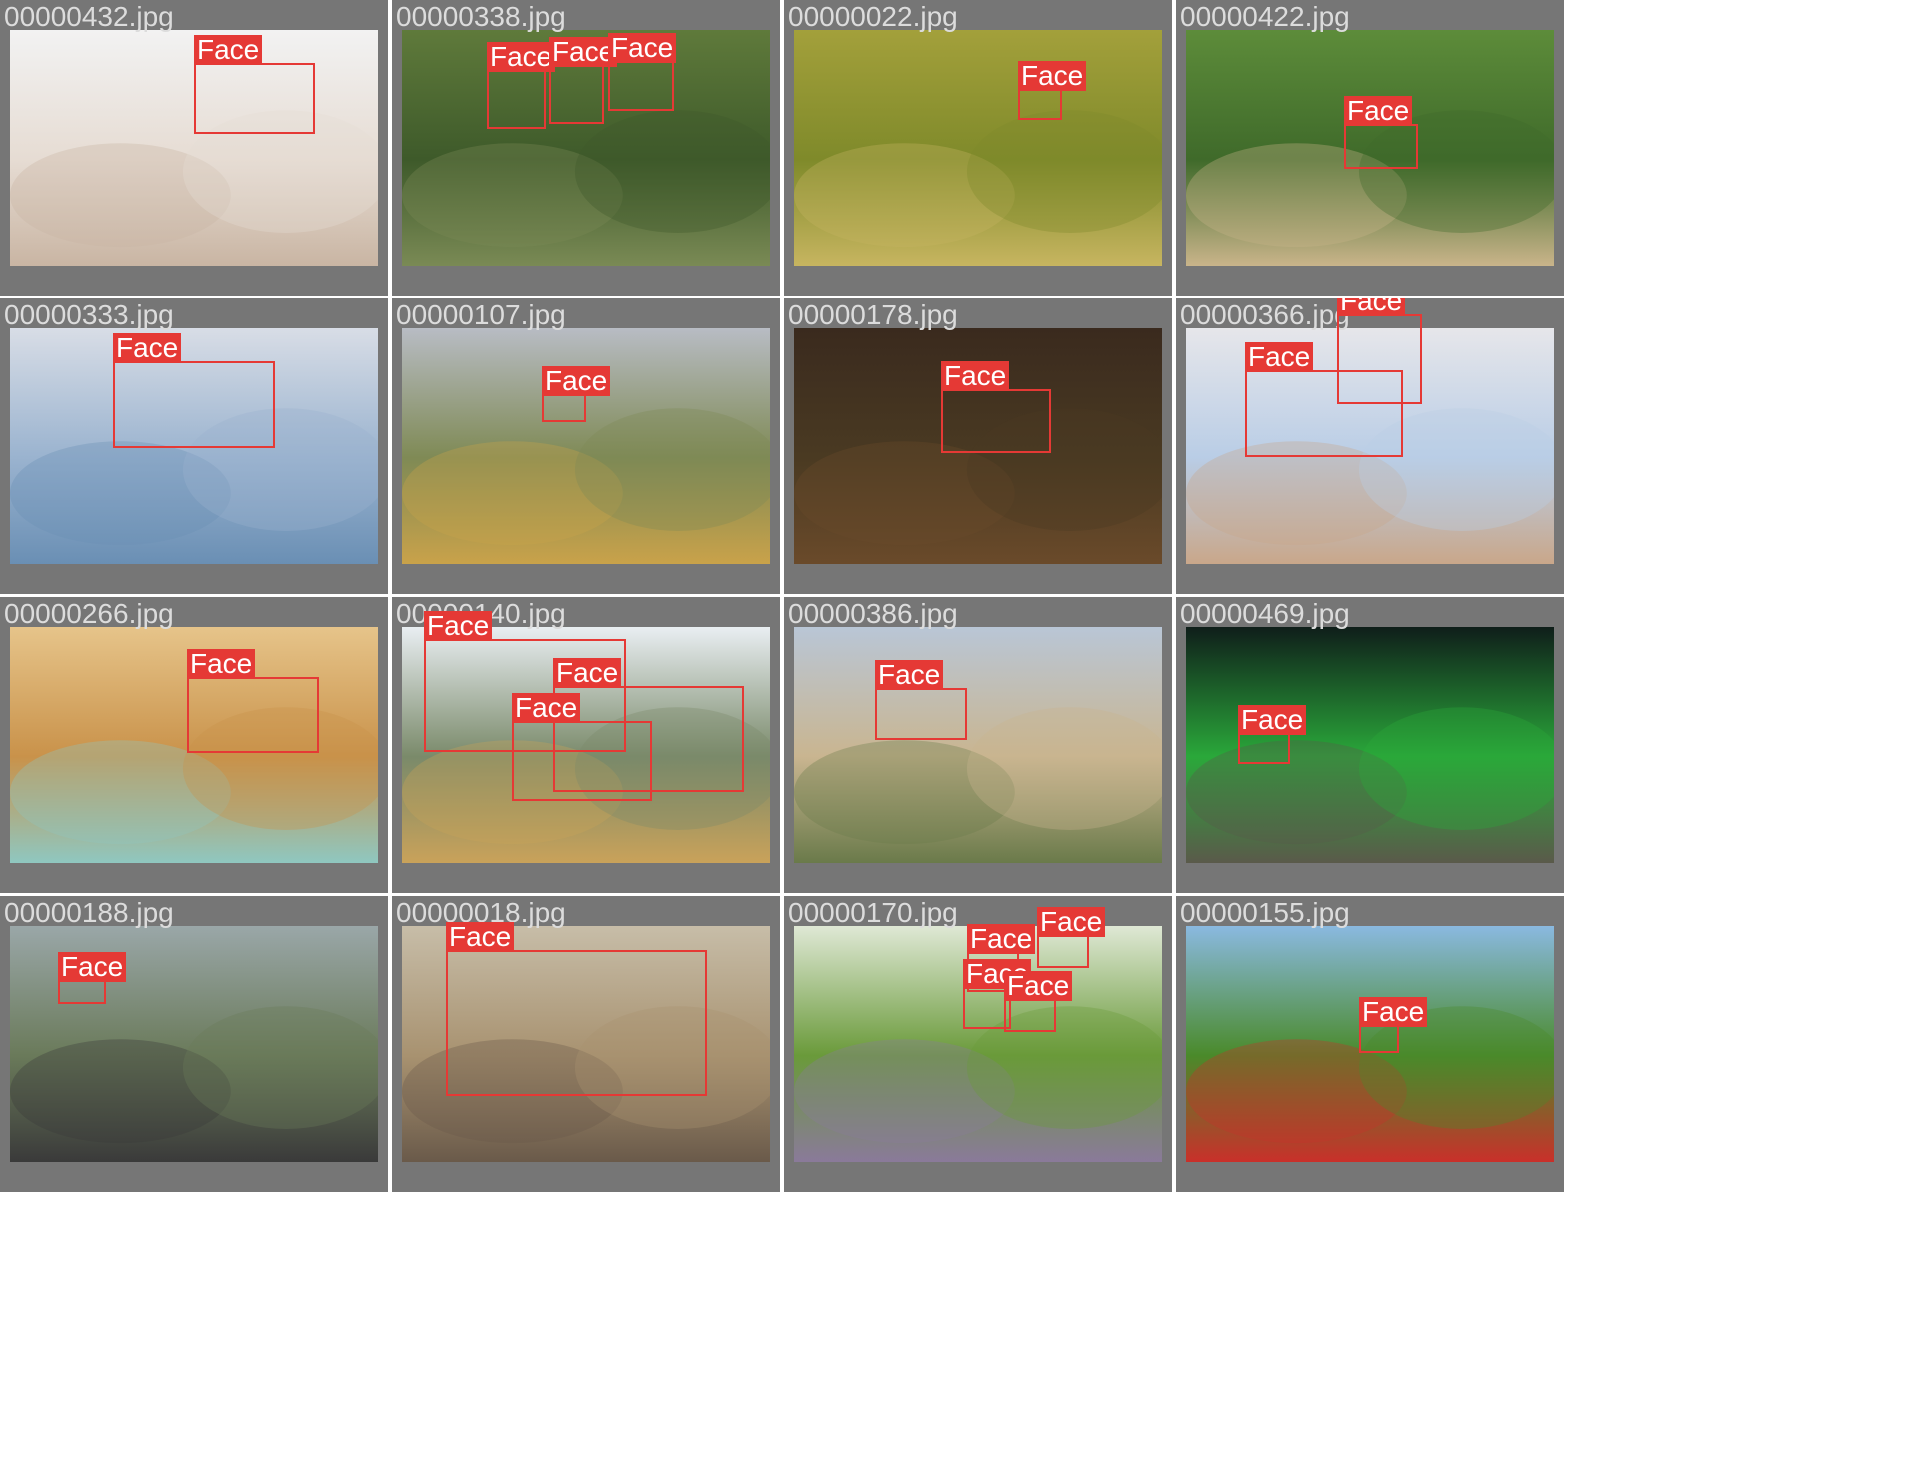 The width and height of the screenshot is (1920, 1464). What do you see at coordinates (481, 314) in the screenshot?
I see `tile-filename: 00000107.jpg` at bounding box center [481, 314].